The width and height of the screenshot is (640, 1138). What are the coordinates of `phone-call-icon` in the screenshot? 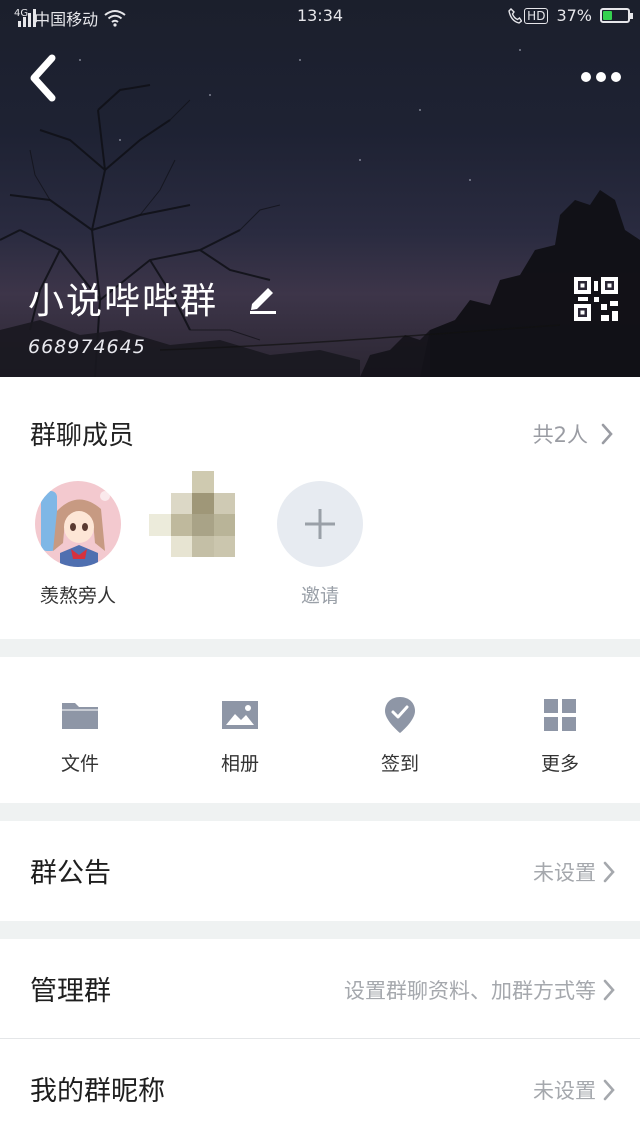 It's located at (515, 15).